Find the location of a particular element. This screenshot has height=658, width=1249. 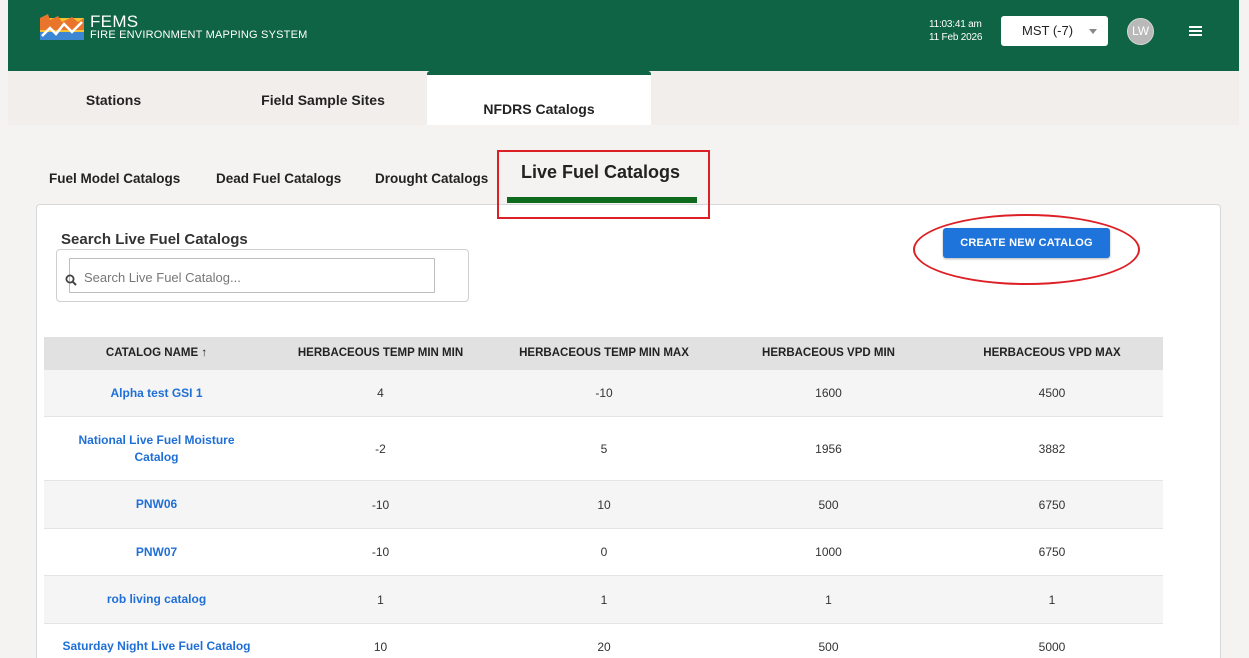

column-herbaceous-temp-min-max: HERBACEOUS TEMP MIN MAX is located at coordinates (604, 353).